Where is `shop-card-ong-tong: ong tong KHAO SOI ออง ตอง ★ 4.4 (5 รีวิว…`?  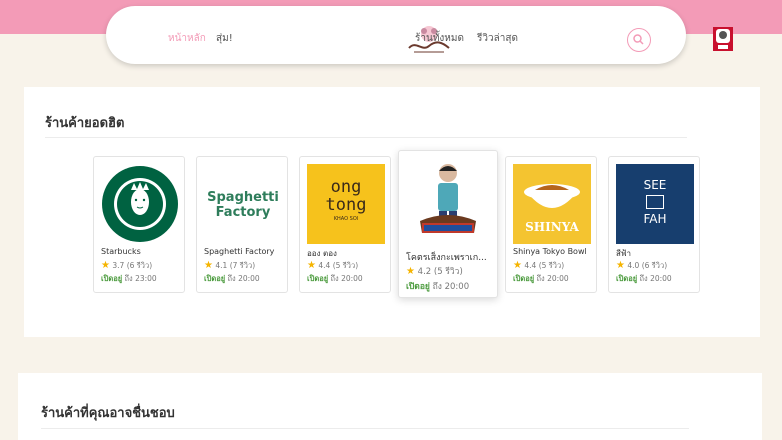
shop-card-ong-tong: ong tong KHAO SOI ออง ตอง ★ 4.4 (5 รีวิว… is located at coordinates (345, 224).